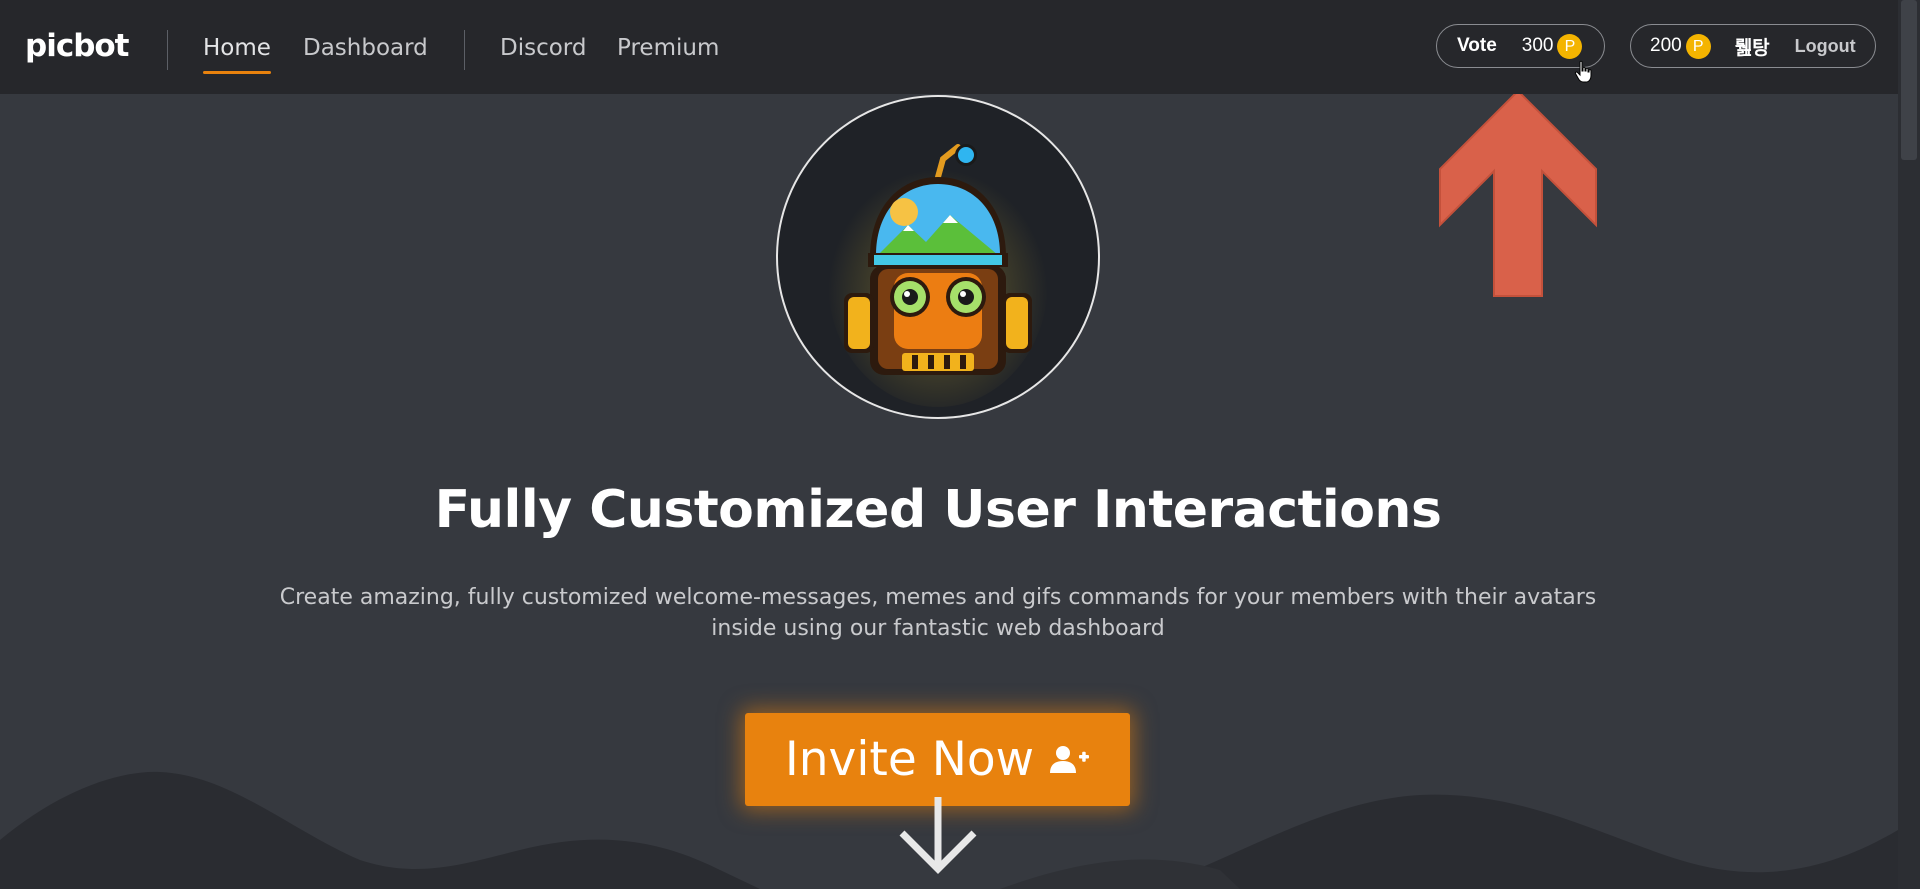 The image size is (1920, 889). I want to click on user-plus-icon, so click(1070, 759).